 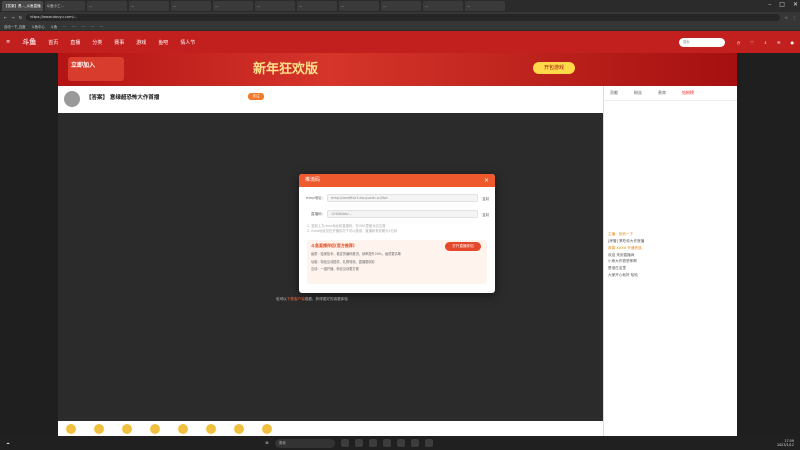 What do you see at coordinates (12, 17) in the screenshot?
I see `forward-icon: →` at bounding box center [12, 17].